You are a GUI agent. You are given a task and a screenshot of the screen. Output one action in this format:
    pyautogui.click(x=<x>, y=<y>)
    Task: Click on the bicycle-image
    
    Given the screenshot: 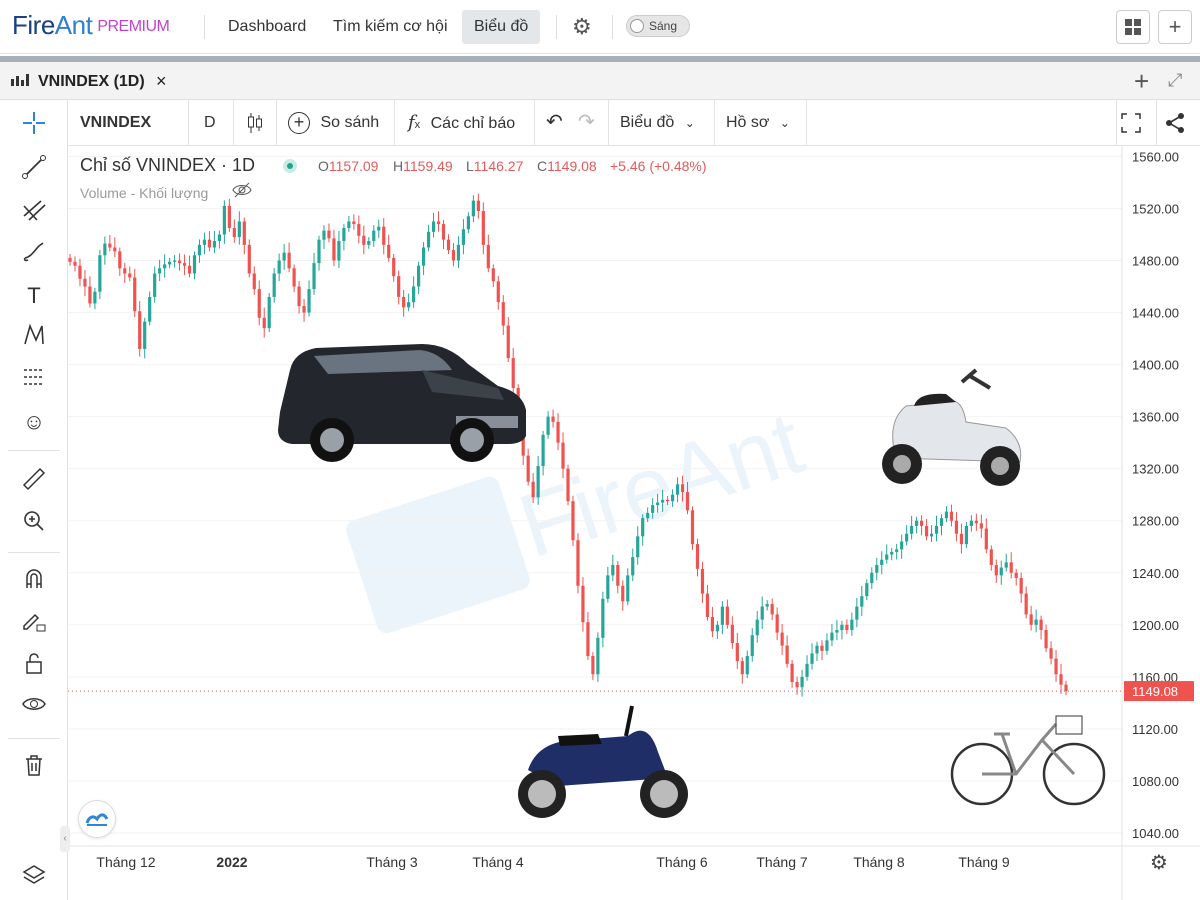 What is the action you would take?
    pyautogui.click(x=1028, y=760)
    